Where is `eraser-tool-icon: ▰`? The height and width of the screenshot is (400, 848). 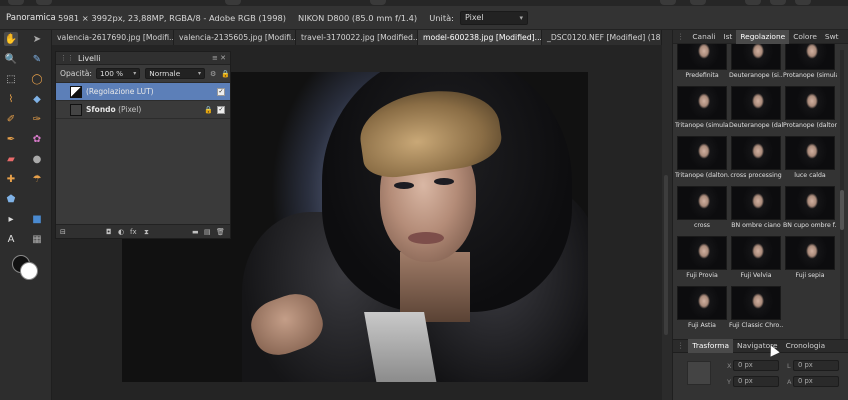 eraser-tool-icon: ▰ is located at coordinates (11, 159).